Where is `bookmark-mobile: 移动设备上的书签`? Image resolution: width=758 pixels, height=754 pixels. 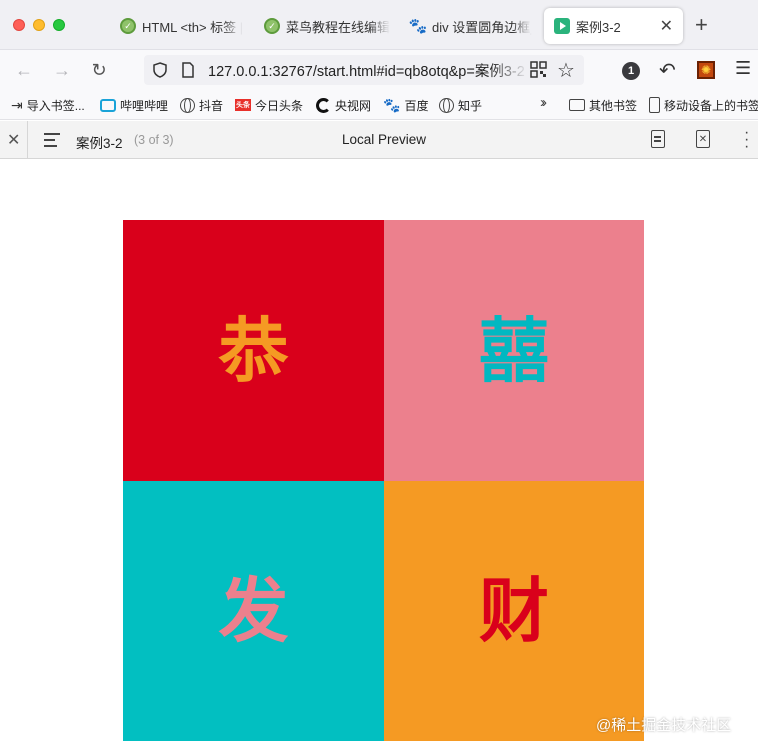
bookmark-mobile: 移动设备上的书签 is located at coordinates (703, 105).